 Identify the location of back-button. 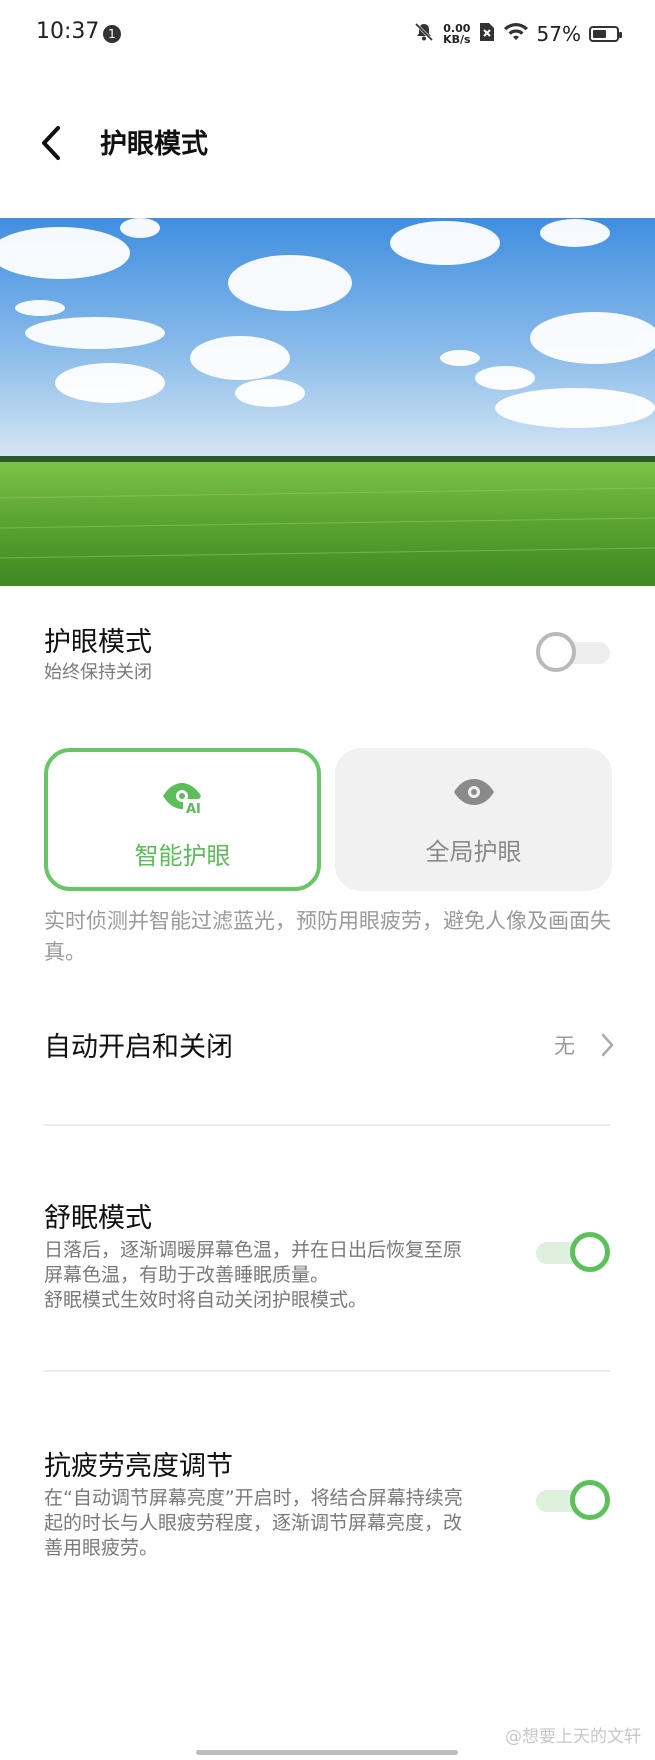
(56, 143).